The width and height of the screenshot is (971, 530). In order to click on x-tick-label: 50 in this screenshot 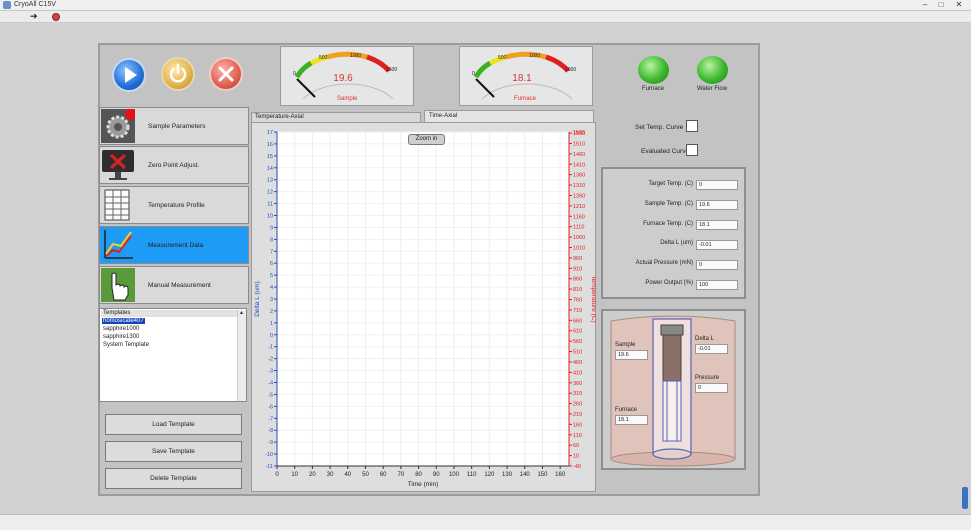, I will do `click(365, 475)`.